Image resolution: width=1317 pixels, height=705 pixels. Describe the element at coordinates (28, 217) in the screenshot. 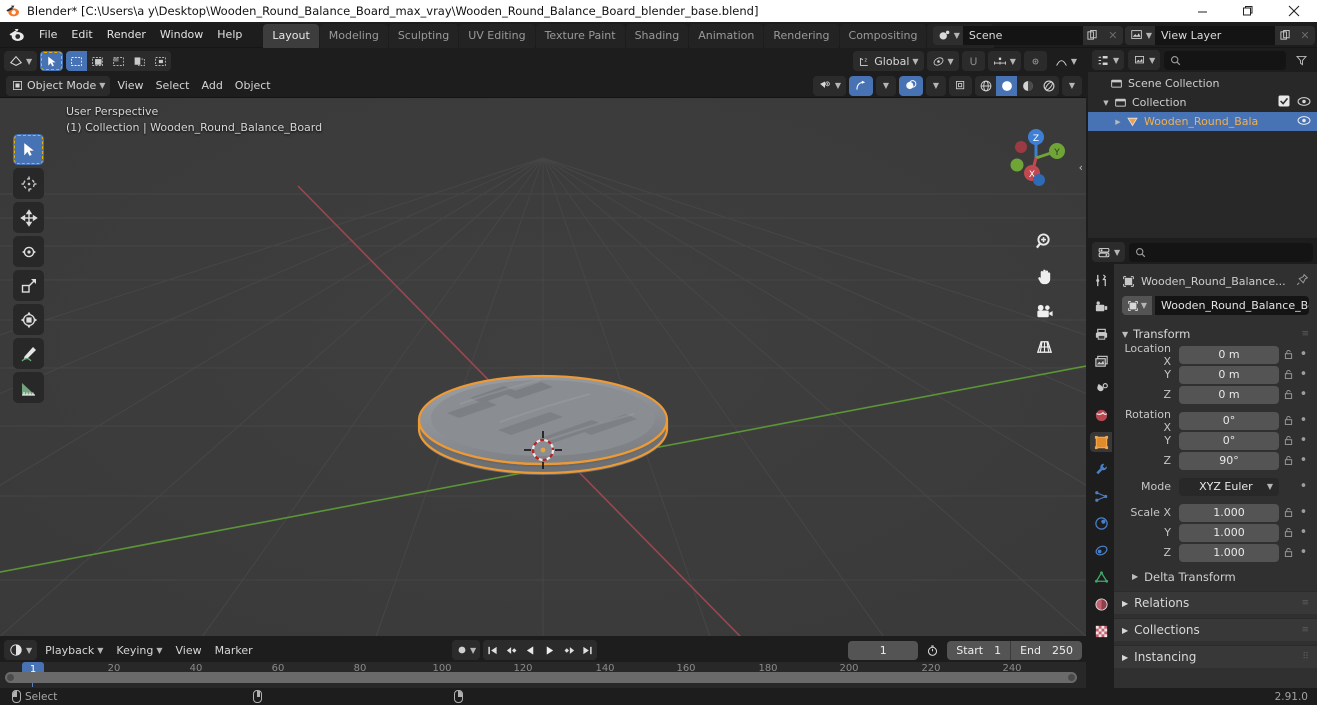

I see `move-tool` at that location.